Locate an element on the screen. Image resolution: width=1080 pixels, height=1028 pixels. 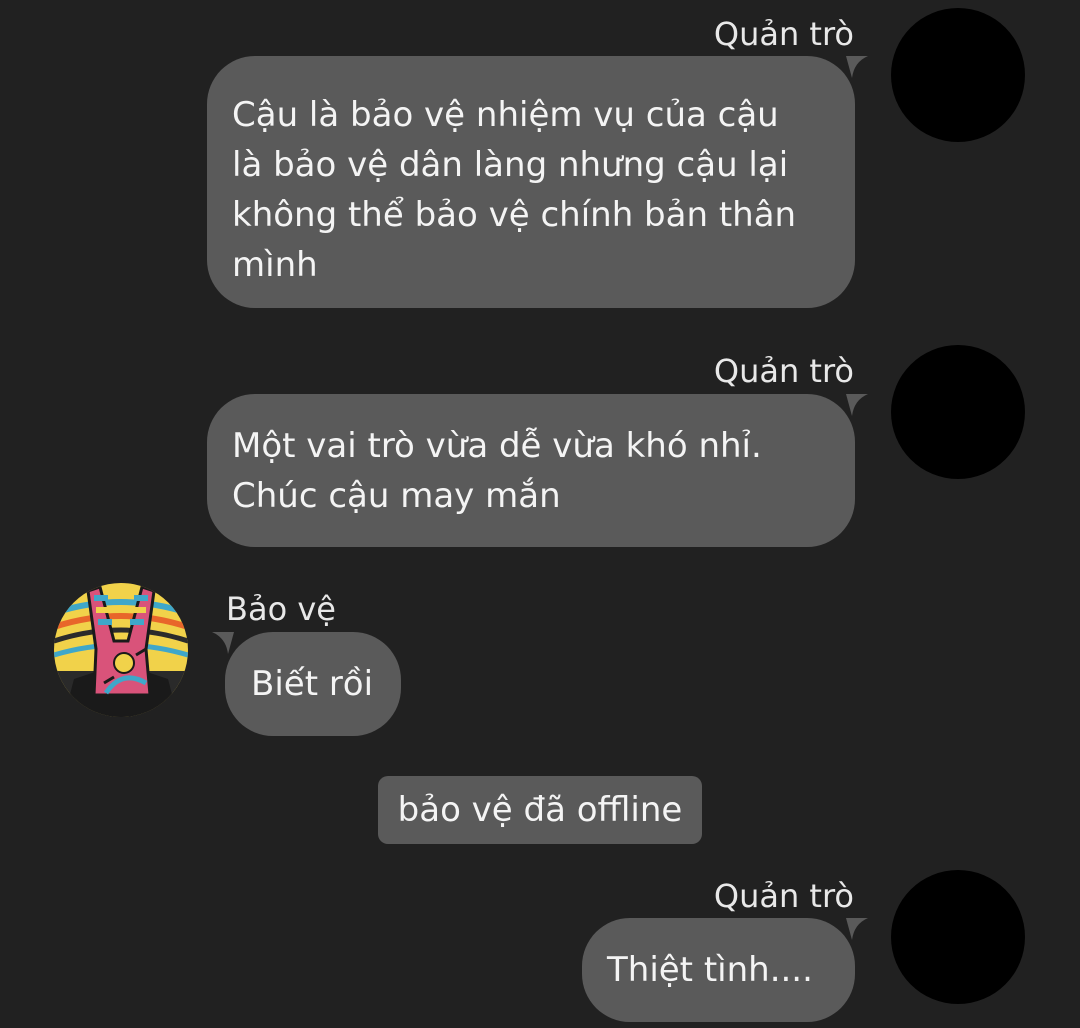
message-text-line: không thể bảo vệ chính bản thân is located at coordinates (514, 215).